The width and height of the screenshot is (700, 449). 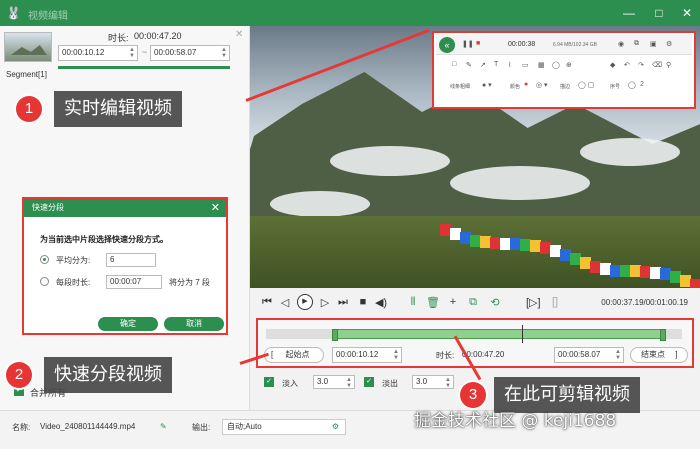 I want to click on dialog-close-icon: ✕, so click(x=215, y=208).